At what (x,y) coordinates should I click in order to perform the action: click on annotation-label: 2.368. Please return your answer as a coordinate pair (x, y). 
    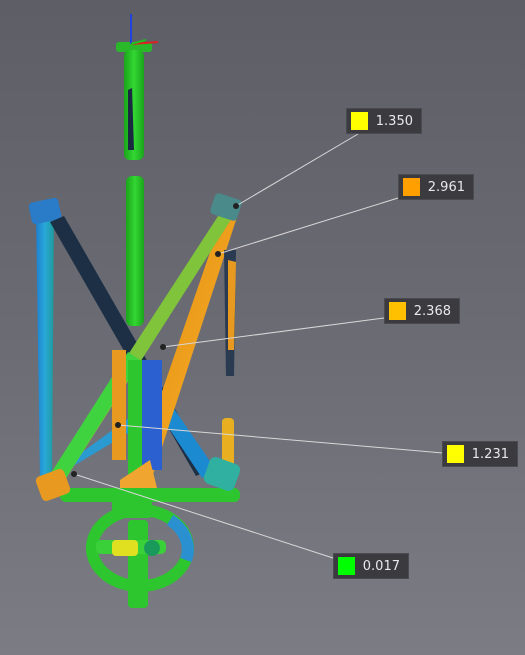
    Looking at the image, I should click on (422, 311).